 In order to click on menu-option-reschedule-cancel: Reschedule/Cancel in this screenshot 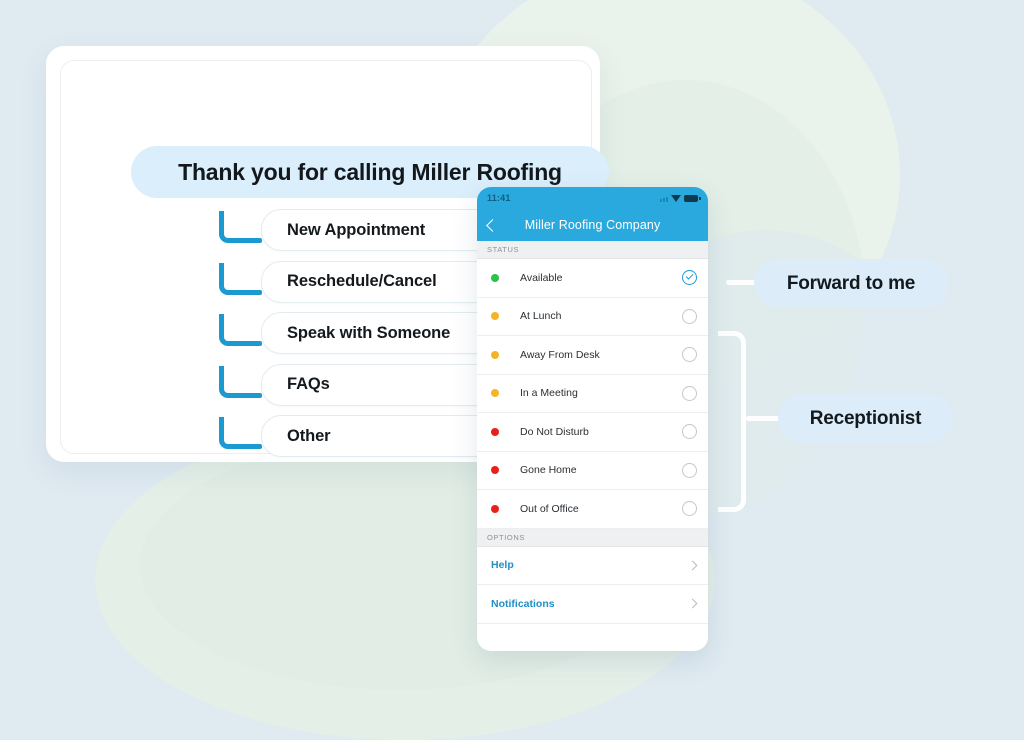, I will do `click(379, 281)`.